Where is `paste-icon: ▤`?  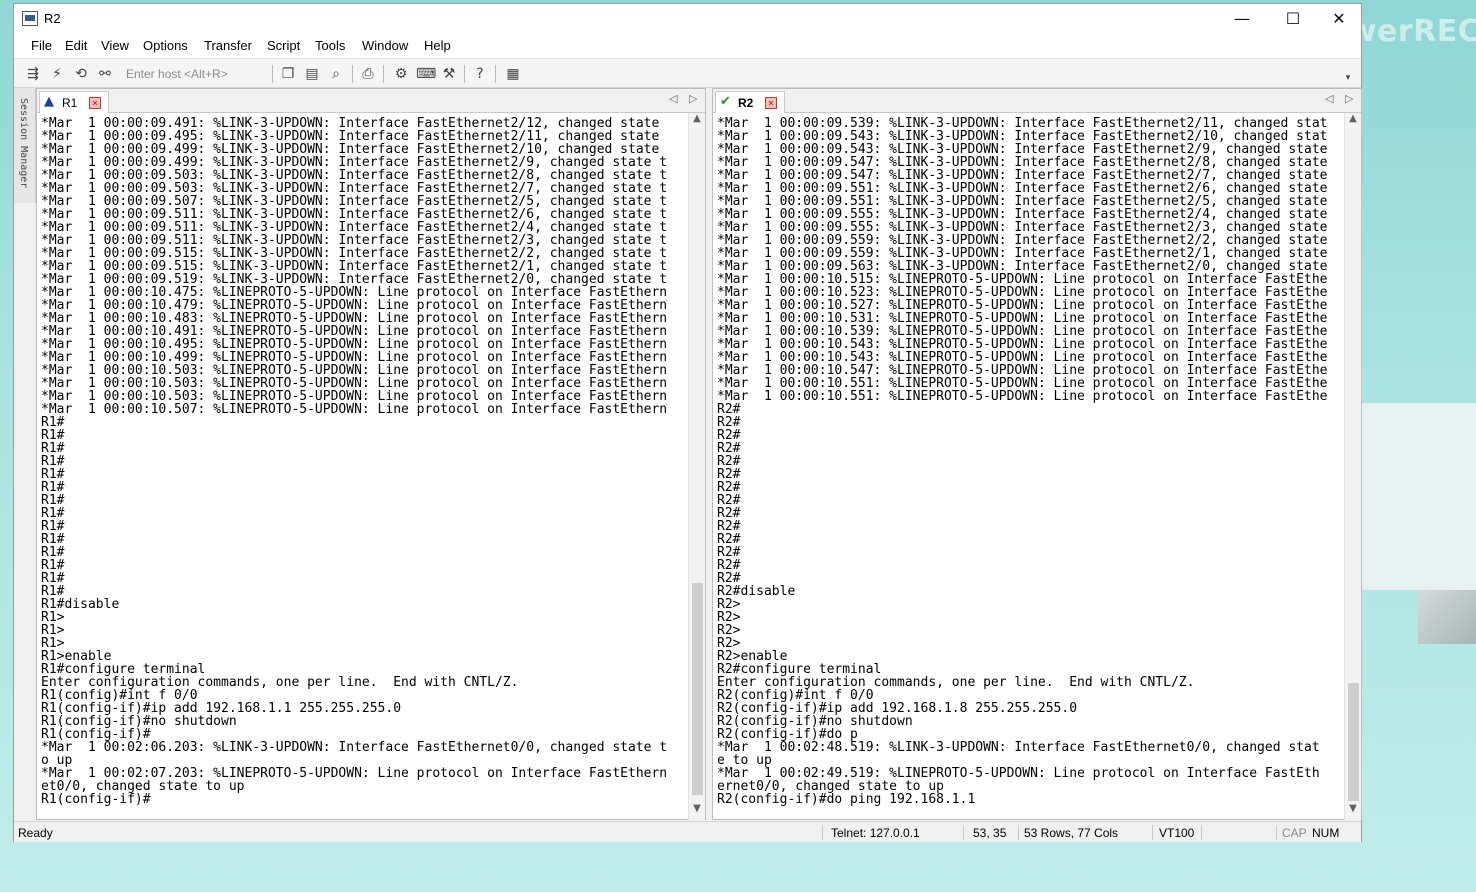 paste-icon: ▤ is located at coordinates (312, 74).